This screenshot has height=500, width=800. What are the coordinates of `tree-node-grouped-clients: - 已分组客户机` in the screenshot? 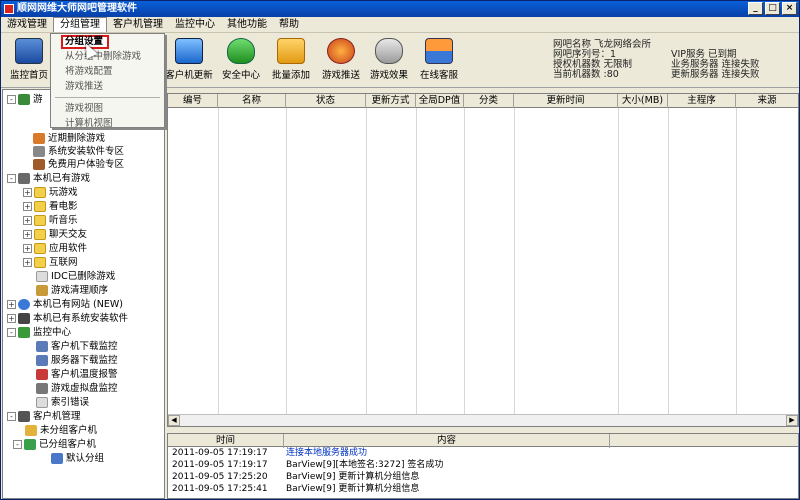 It's located at (54, 444).